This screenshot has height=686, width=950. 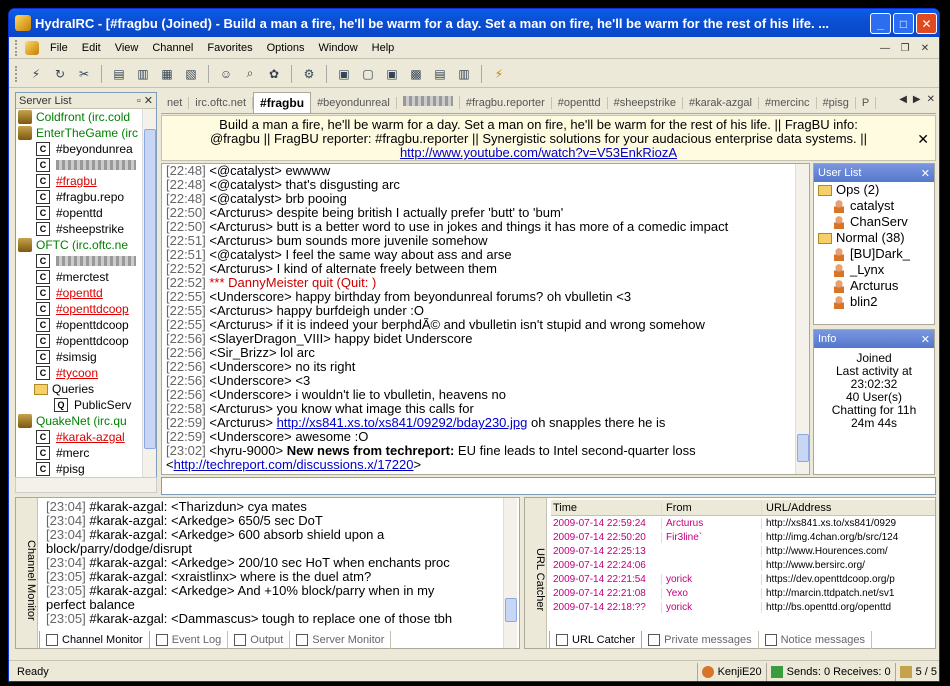 I want to click on user-item: blin2, so click(x=874, y=302).